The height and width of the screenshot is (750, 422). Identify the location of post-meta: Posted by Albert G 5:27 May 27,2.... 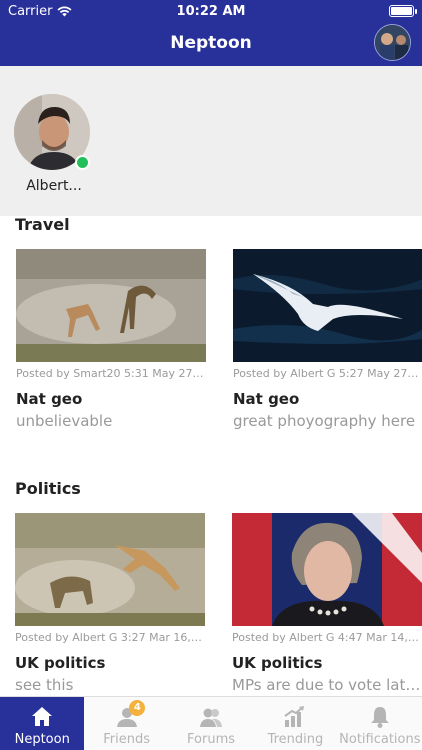
(327, 373).